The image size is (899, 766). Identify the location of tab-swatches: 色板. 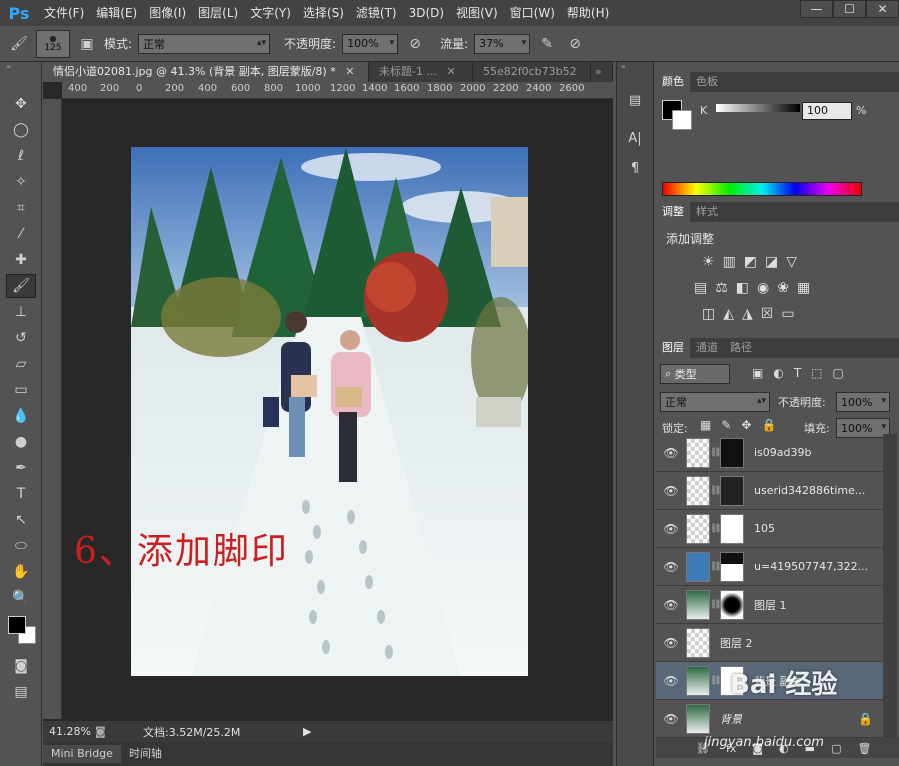
(707, 82).